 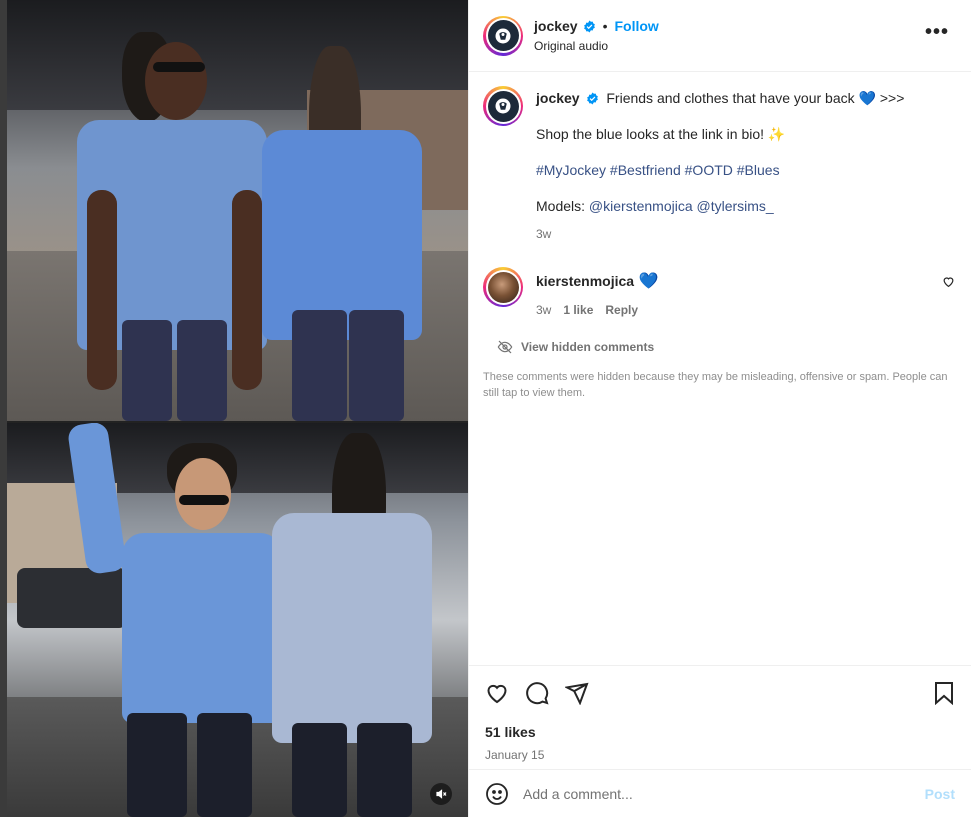 I want to click on hashtag-link: #OOTD, so click(x=709, y=170).